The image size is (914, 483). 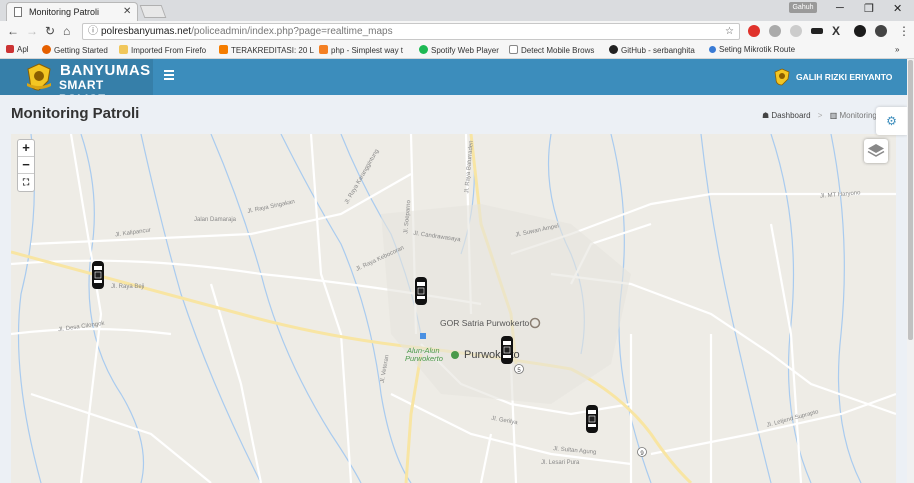 I want to click on user-avatar-icon, so click(x=782, y=77).